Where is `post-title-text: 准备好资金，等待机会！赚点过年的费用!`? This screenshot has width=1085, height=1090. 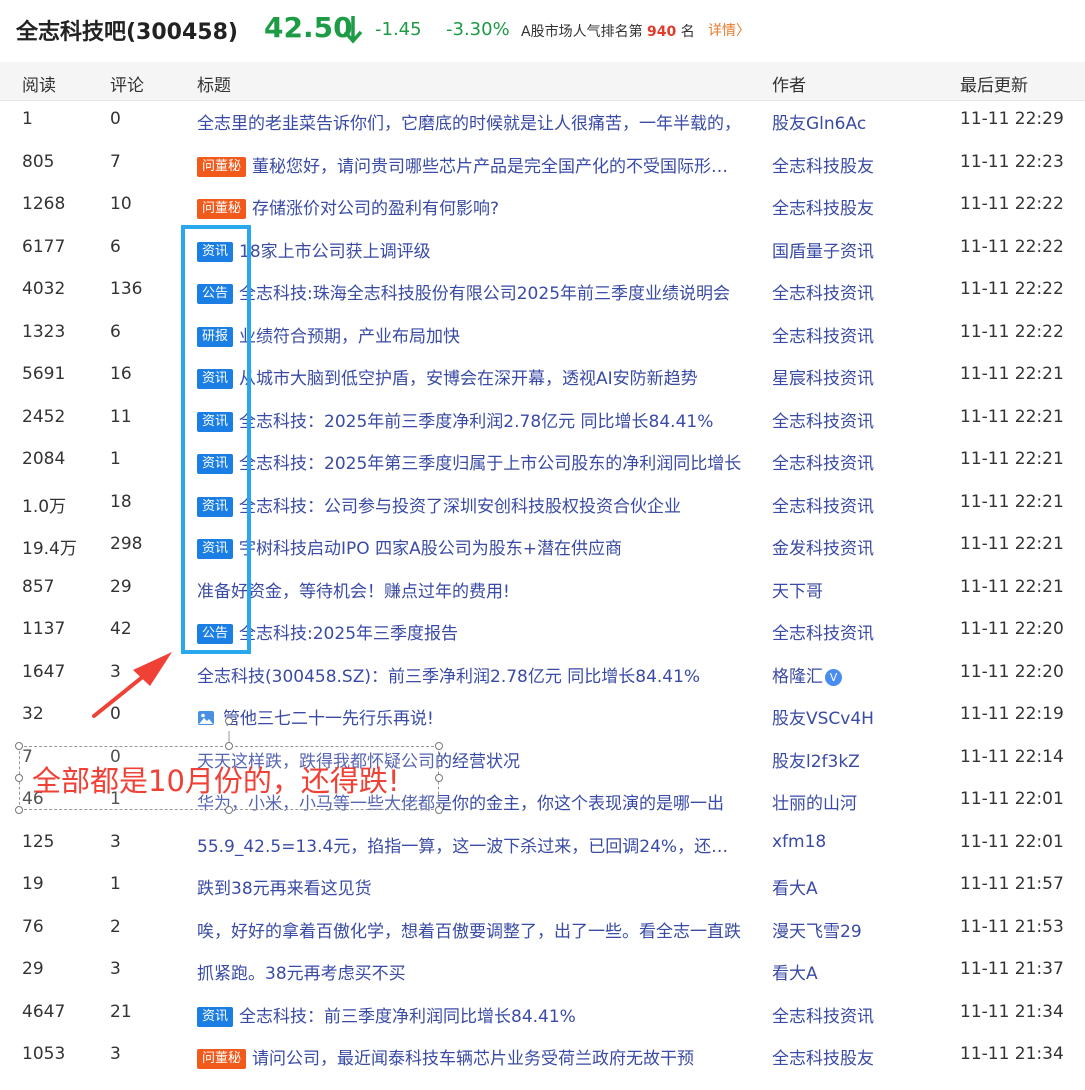
post-title-text: 准备好资金，等待机会！赚点过年的费用! is located at coordinates (353, 592).